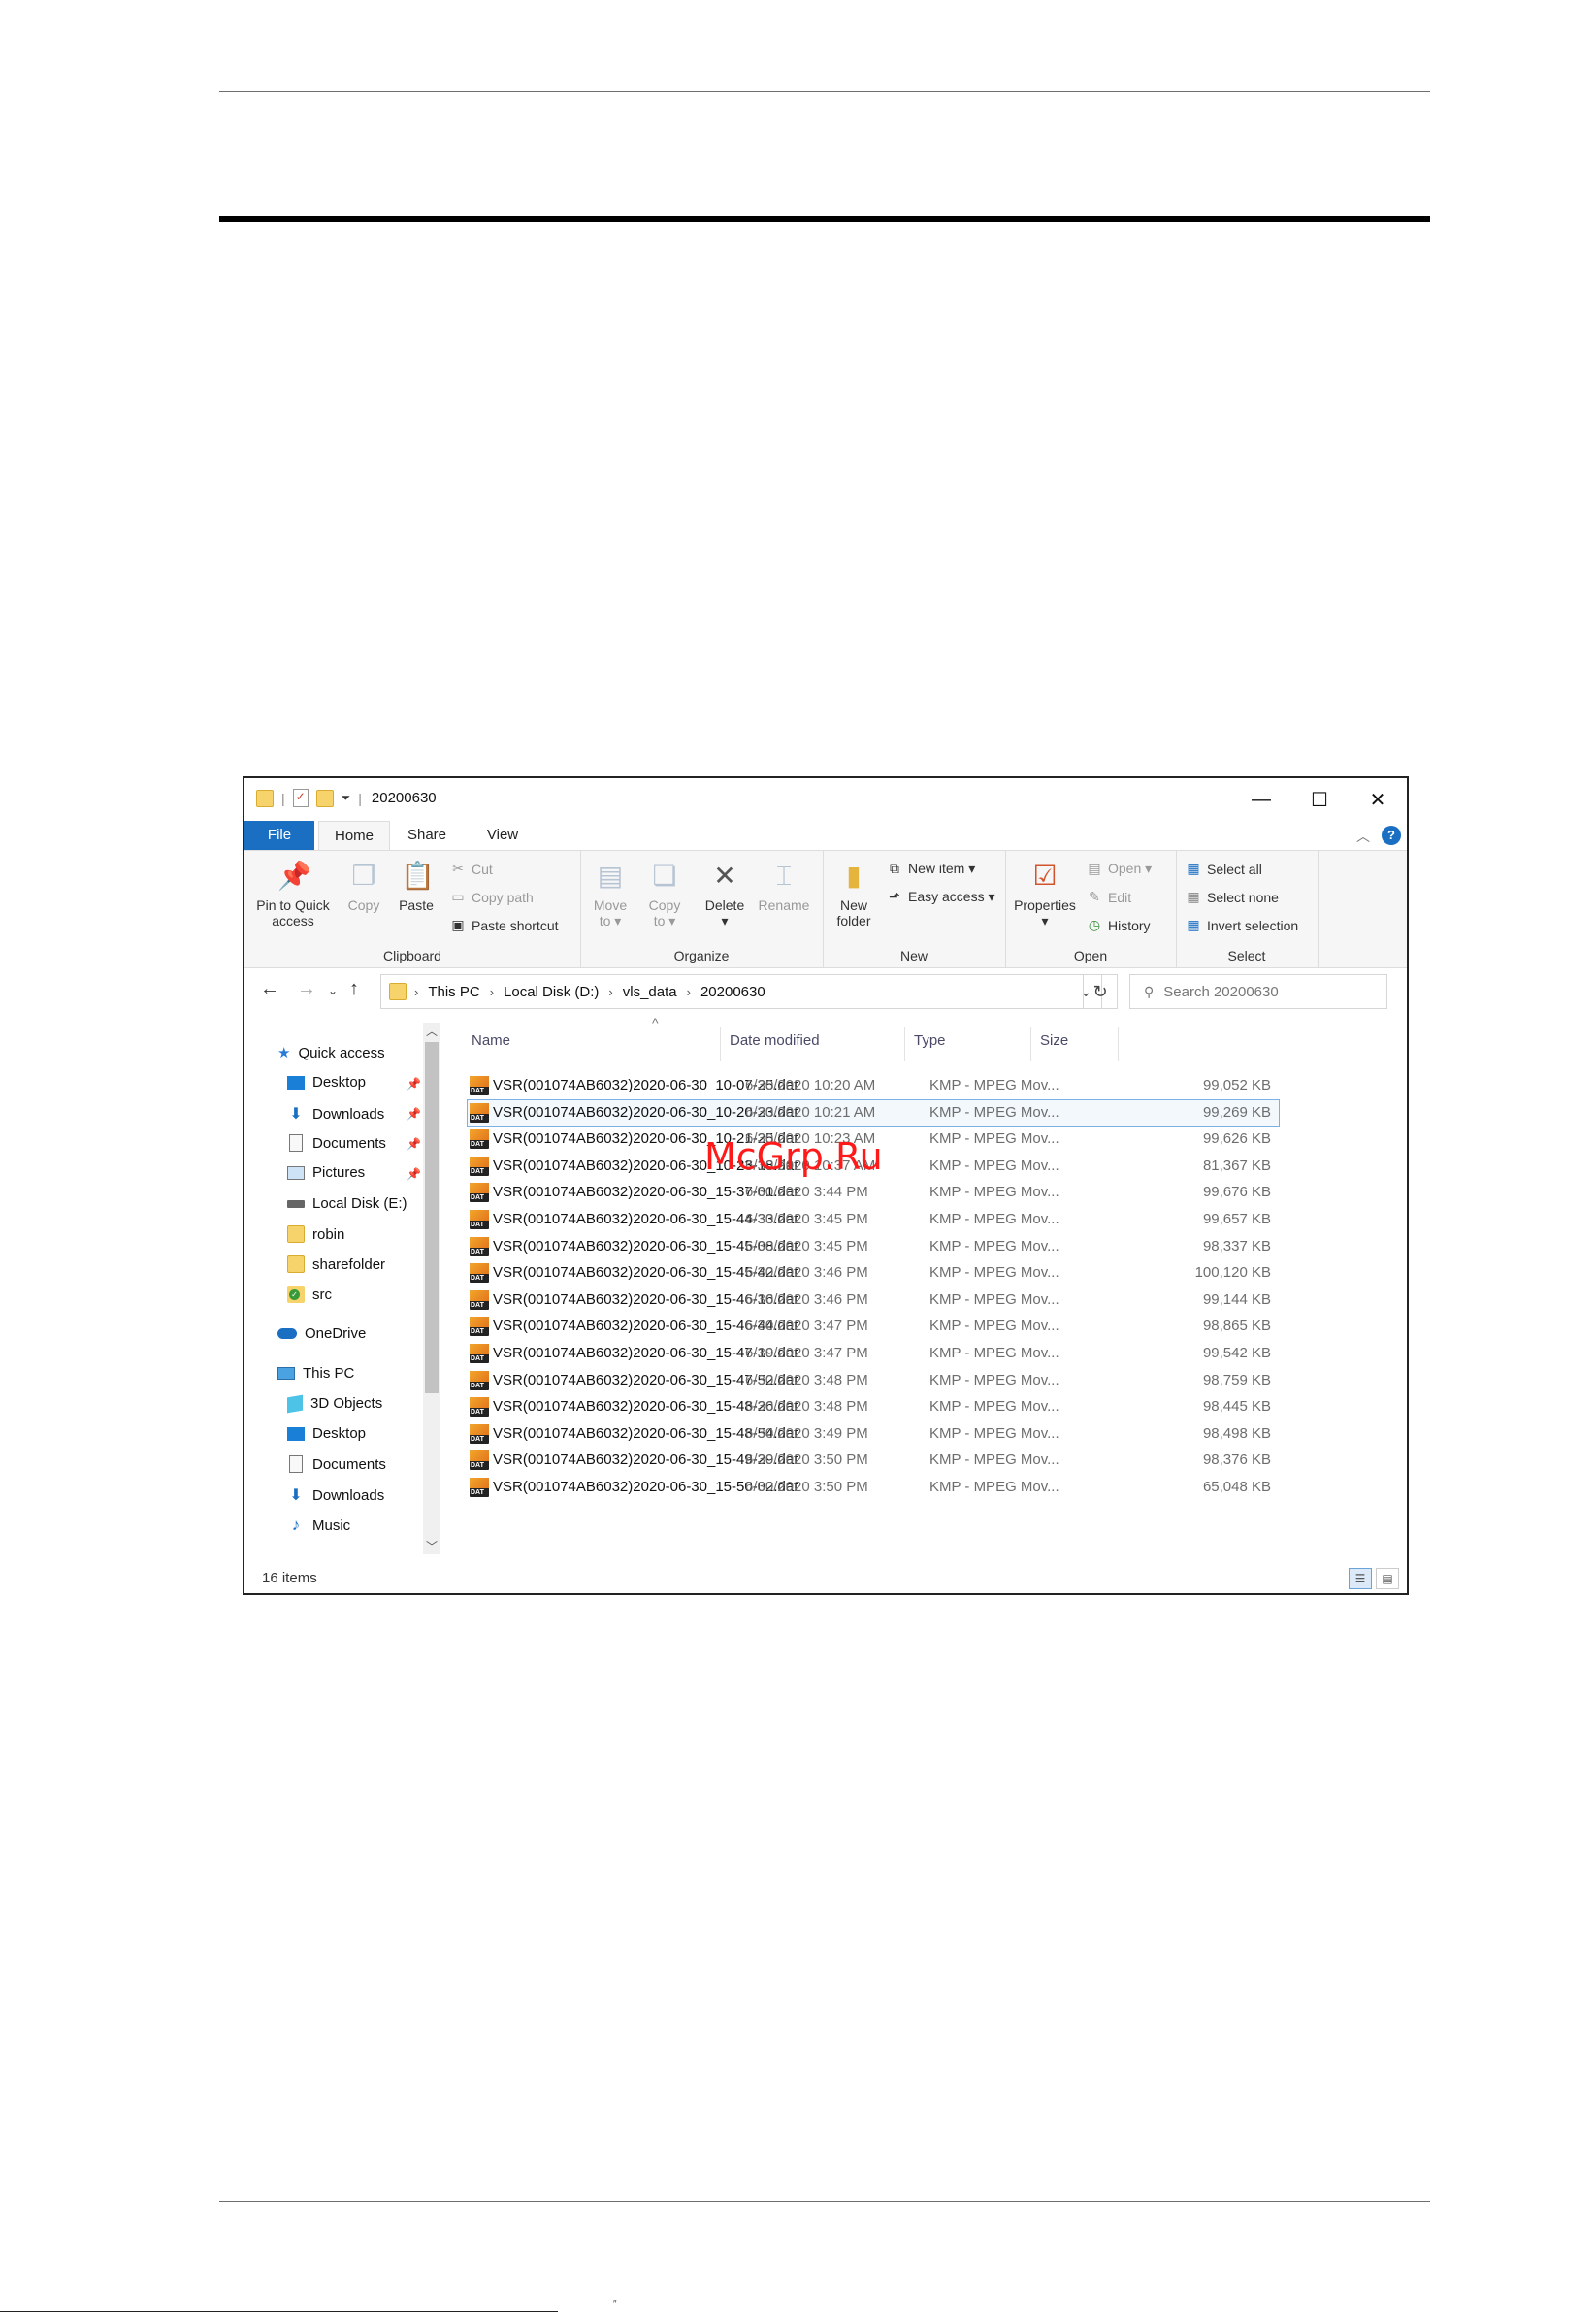 This screenshot has height=2314, width=1596. What do you see at coordinates (551, 992) in the screenshot?
I see `breadcrumb-local-disk-d: Local Disk (D:)` at bounding box center [551, 992].